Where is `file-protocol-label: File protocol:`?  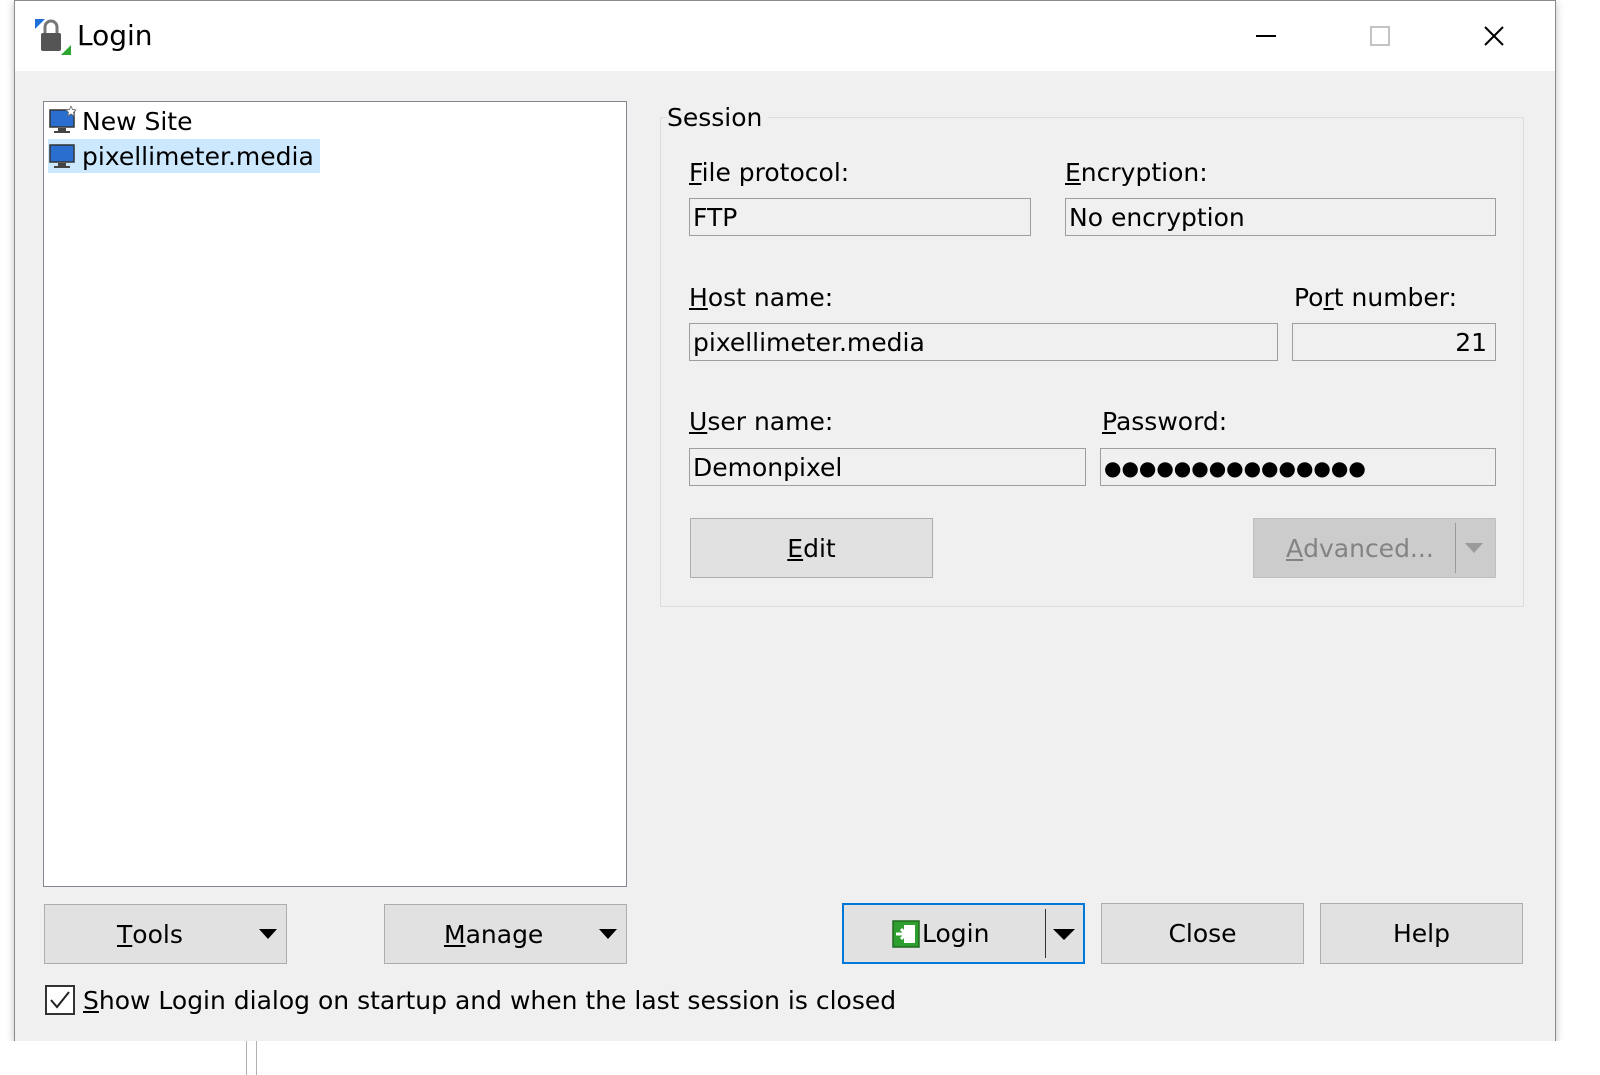 file-protocol-label: File protocol: is located at coordinates (769, 172).